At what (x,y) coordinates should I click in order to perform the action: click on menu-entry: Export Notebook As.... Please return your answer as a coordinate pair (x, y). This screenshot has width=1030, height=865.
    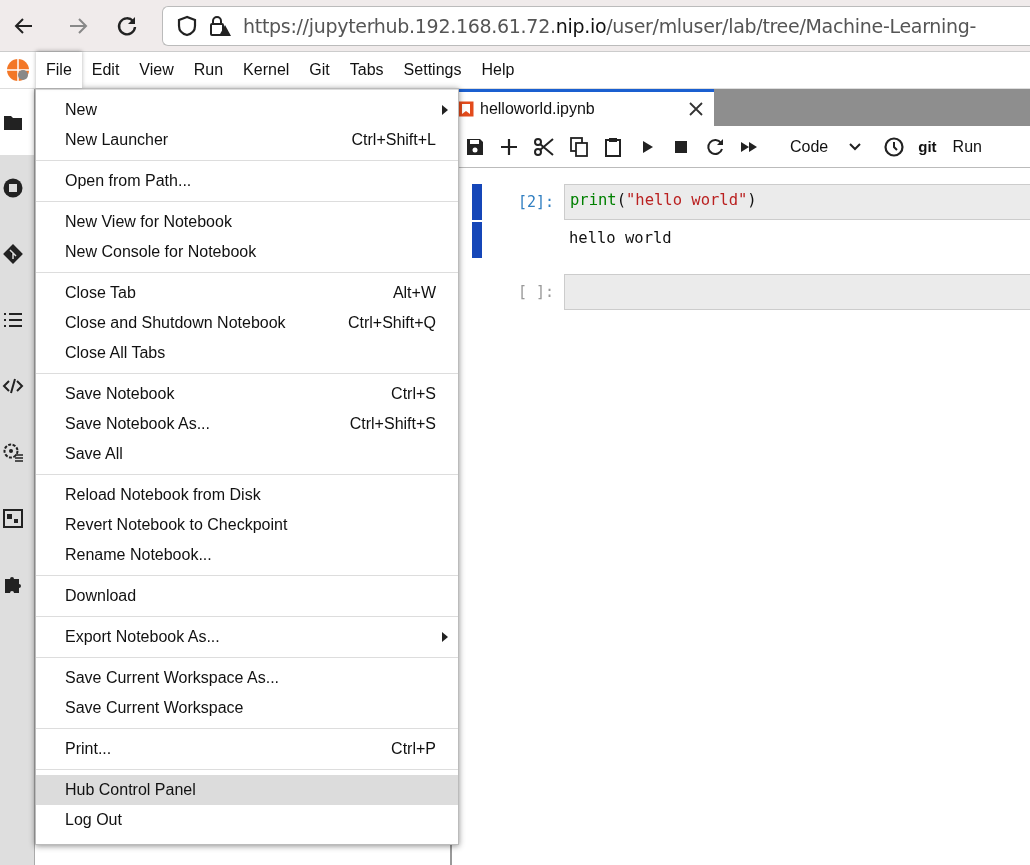
    Looking at the image, I should click on (247, 637).